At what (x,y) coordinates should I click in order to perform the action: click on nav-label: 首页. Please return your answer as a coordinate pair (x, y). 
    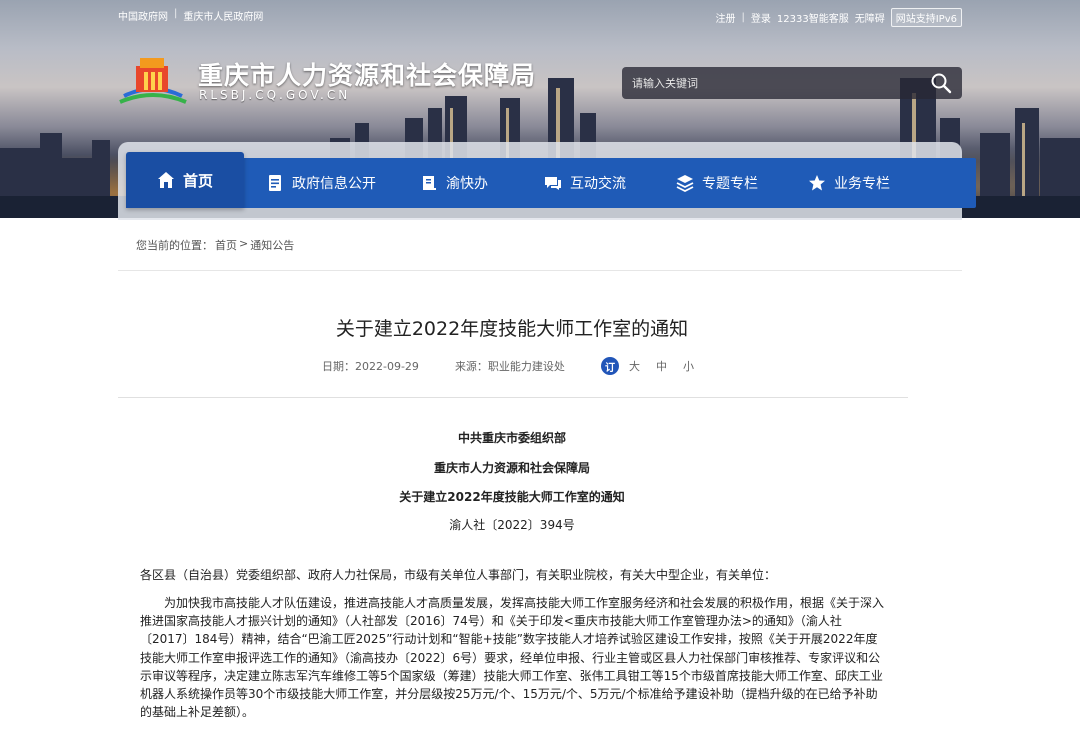
    Looking at the image, I should click on (197, 180).